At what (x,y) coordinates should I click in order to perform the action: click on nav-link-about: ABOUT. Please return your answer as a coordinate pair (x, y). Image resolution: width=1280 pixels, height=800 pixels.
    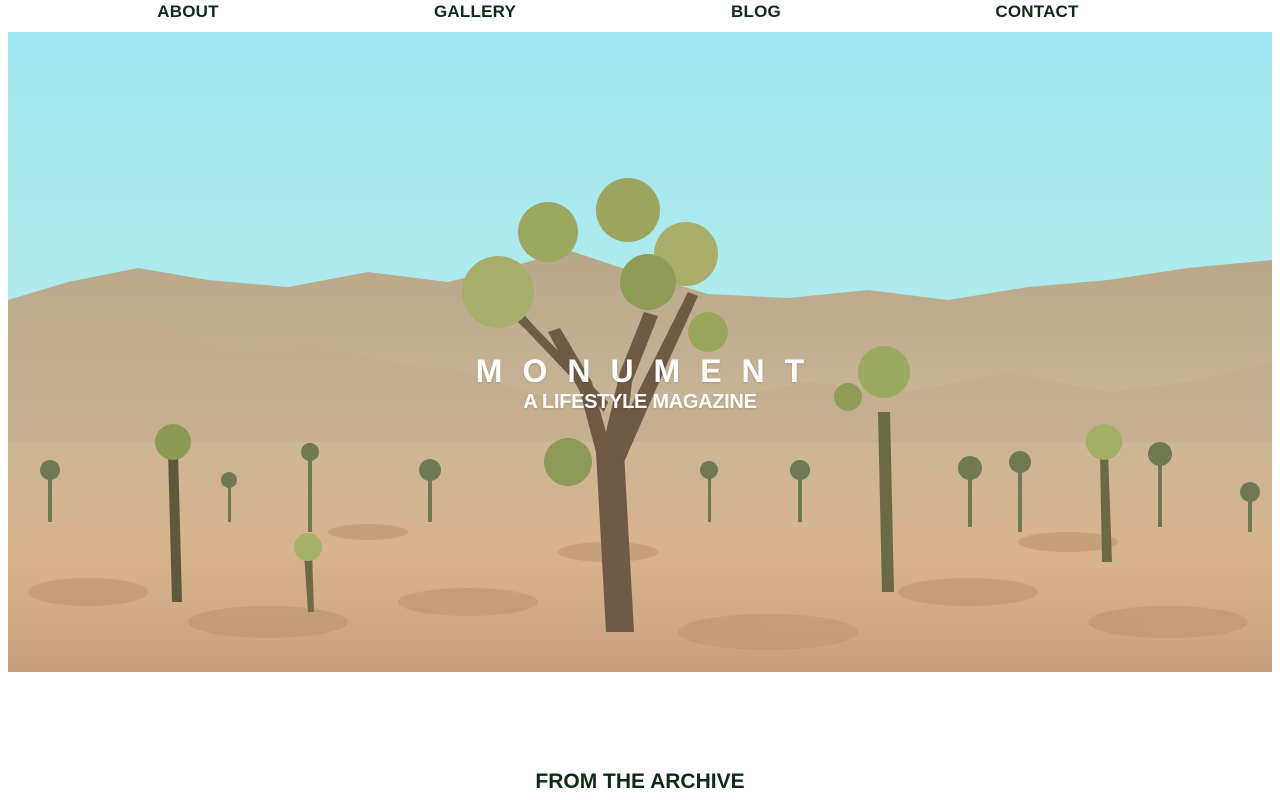
    Looking at the image, I should click on (187, 12).